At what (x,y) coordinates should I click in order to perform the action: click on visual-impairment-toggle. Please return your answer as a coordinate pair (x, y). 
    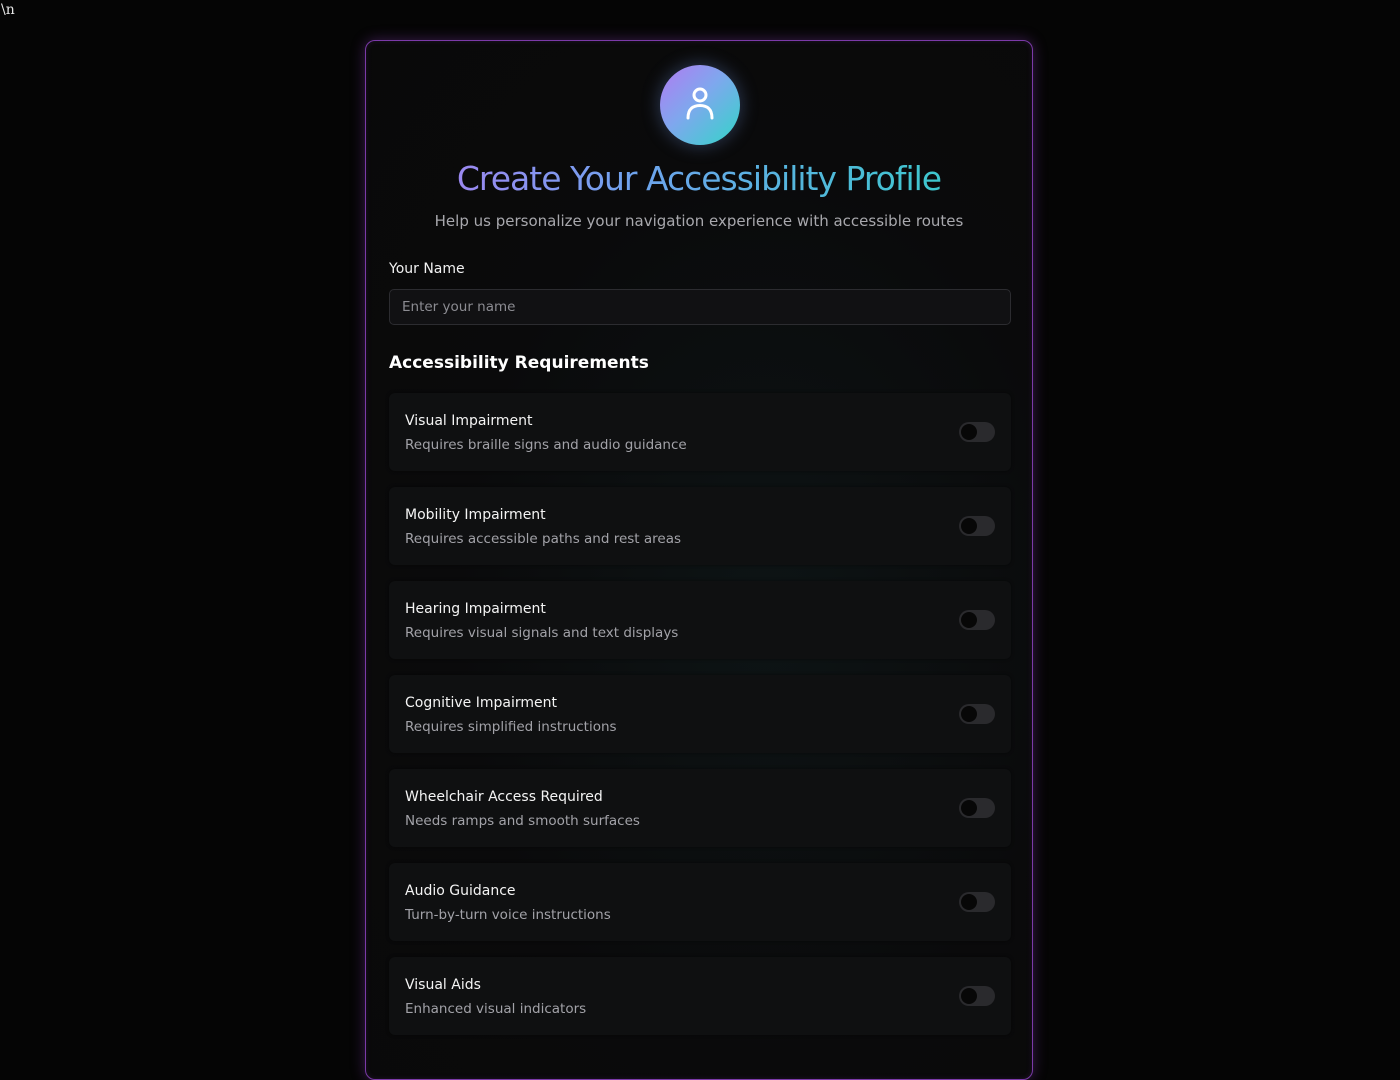
    Looking at the image, I should click on (977, 432).